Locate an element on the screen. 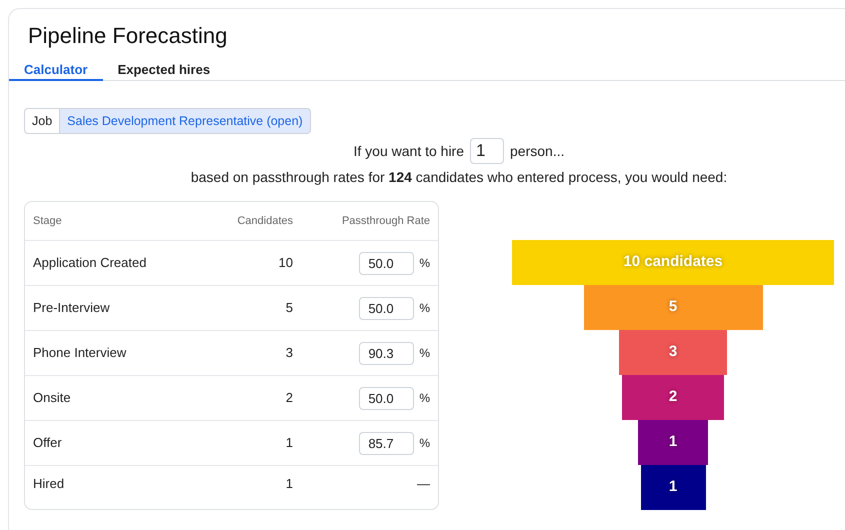  rate-field: 90.3 is located at coordinates (386, 353).